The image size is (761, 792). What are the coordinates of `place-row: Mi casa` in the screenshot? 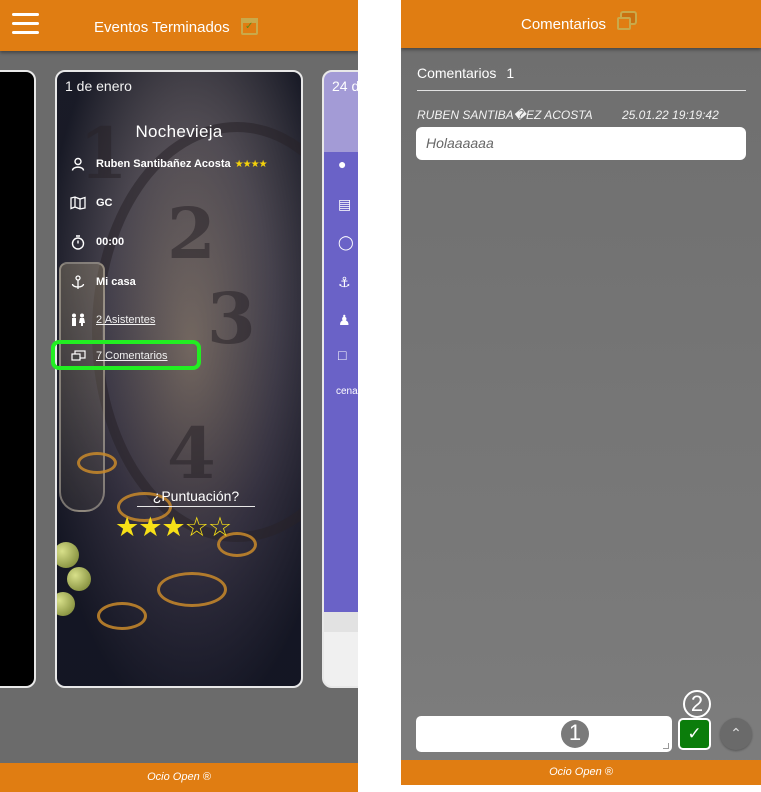 It's located at (102, 282).